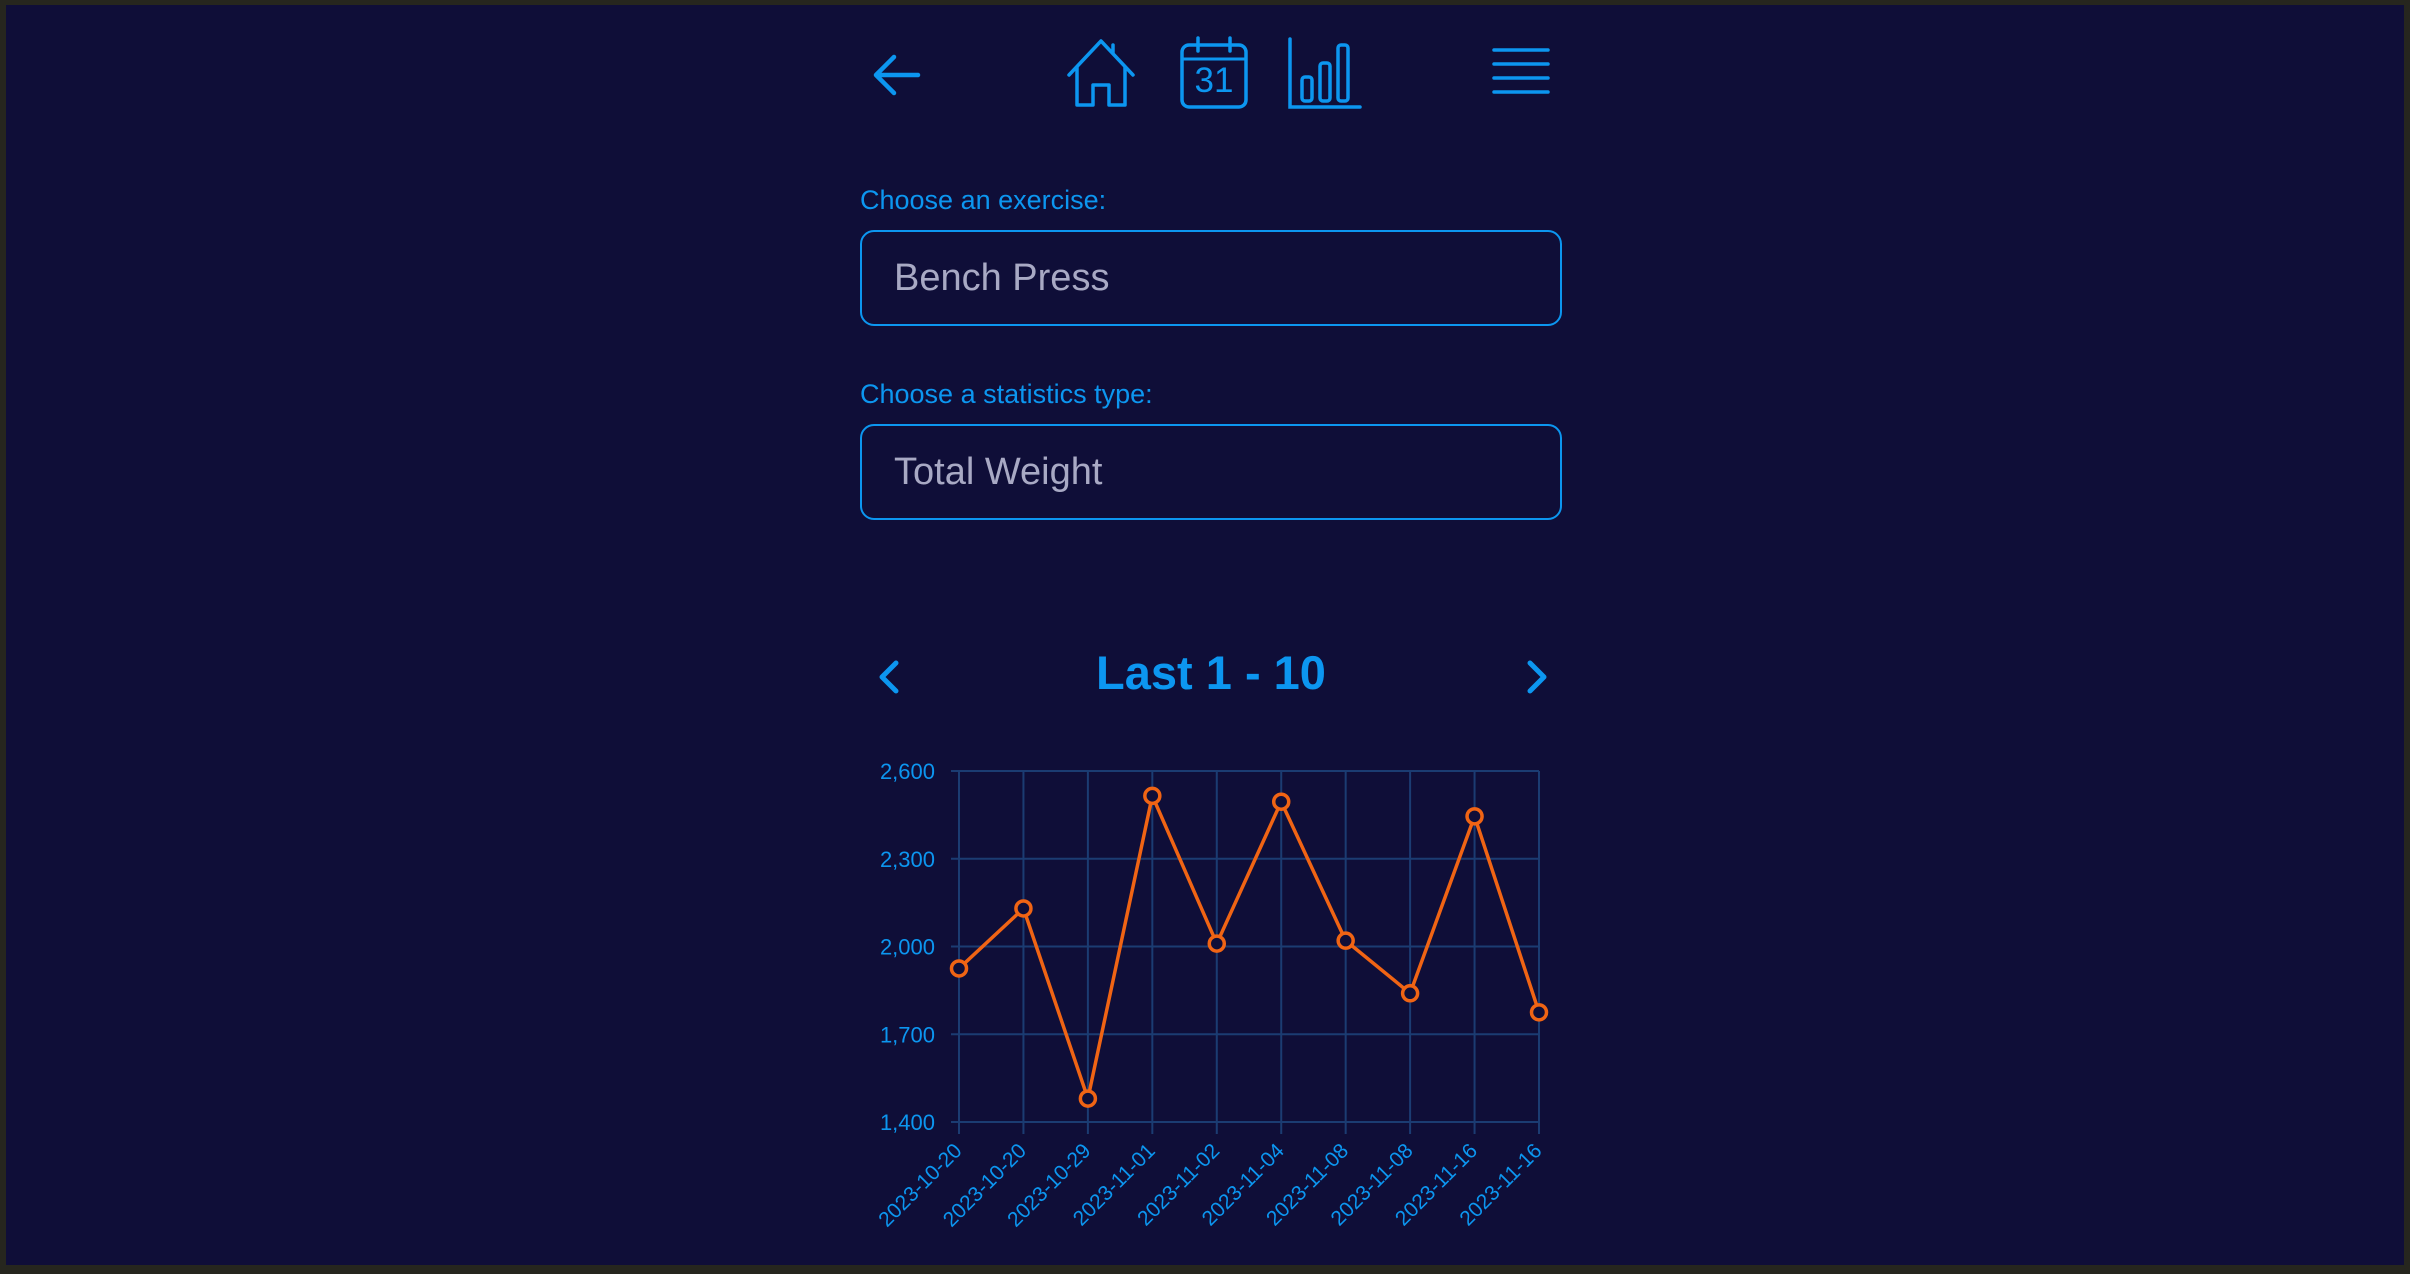 Image resolution: width=2410 pixels, height=1274 pixels. I want to click on y-tick-label: 2,600, so click(907, 771).